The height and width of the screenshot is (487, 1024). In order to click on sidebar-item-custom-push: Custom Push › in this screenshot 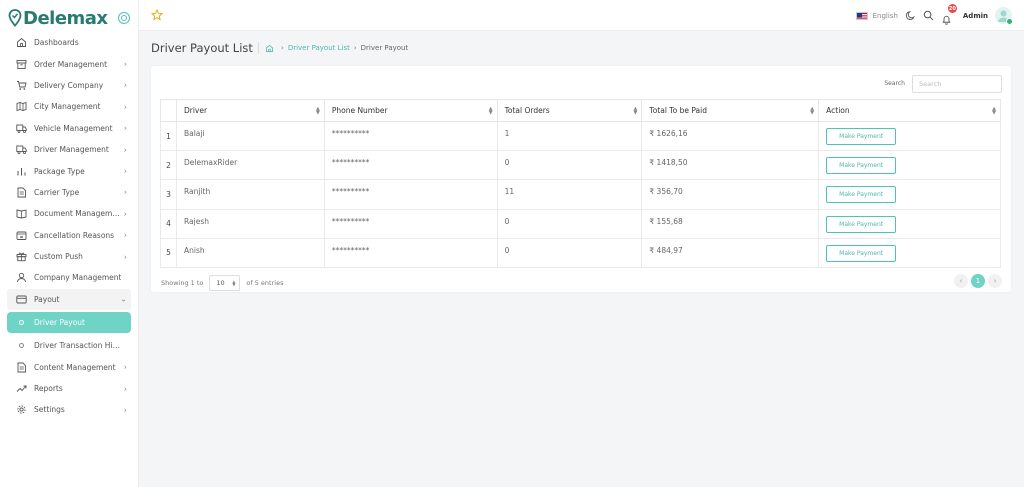, I will do `click(69, 256)`.